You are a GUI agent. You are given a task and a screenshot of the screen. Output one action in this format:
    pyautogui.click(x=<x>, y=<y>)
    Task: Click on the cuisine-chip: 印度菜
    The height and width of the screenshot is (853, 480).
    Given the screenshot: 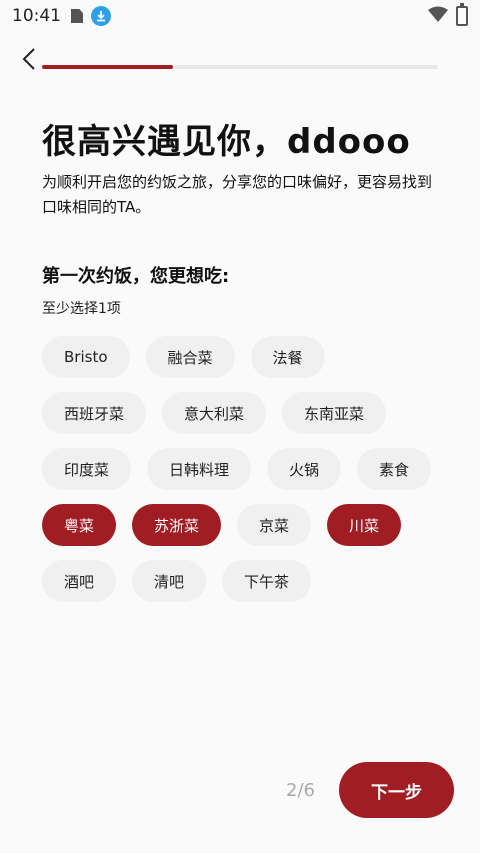 What is the action you would take?
    pyautogui.click(x=87, y=469)
    